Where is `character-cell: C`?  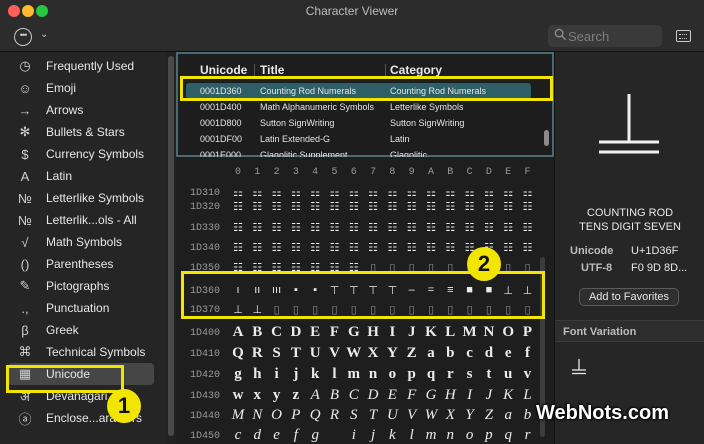
character-cell: C is located at coordinates (277, 332).